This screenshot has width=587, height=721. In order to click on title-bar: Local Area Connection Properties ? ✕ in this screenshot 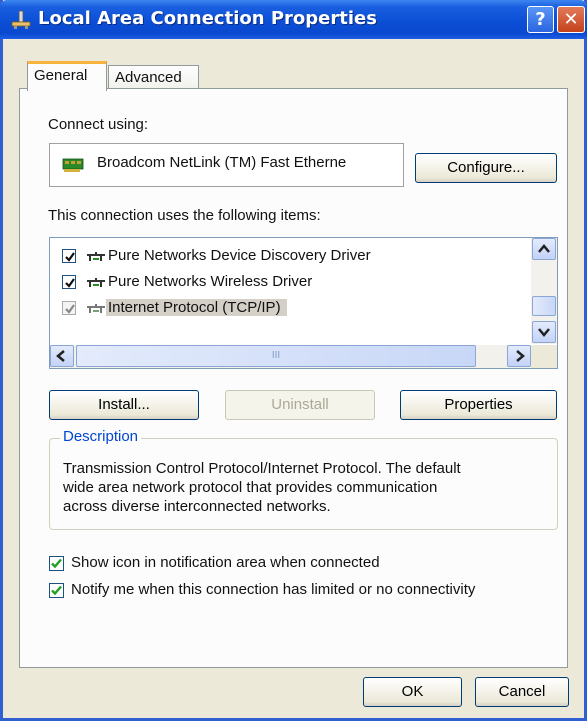, I will do `click(293, 19)`.